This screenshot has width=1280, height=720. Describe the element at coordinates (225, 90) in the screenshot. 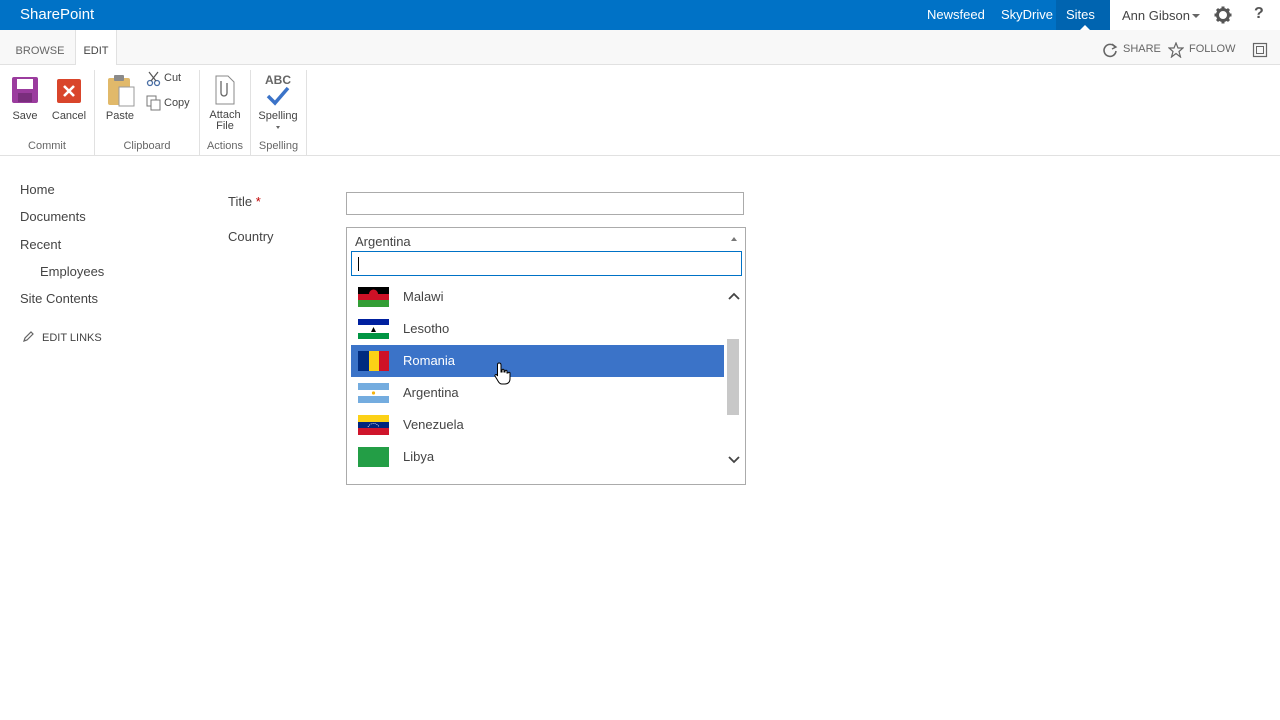

I see `attach-icon` at that location.